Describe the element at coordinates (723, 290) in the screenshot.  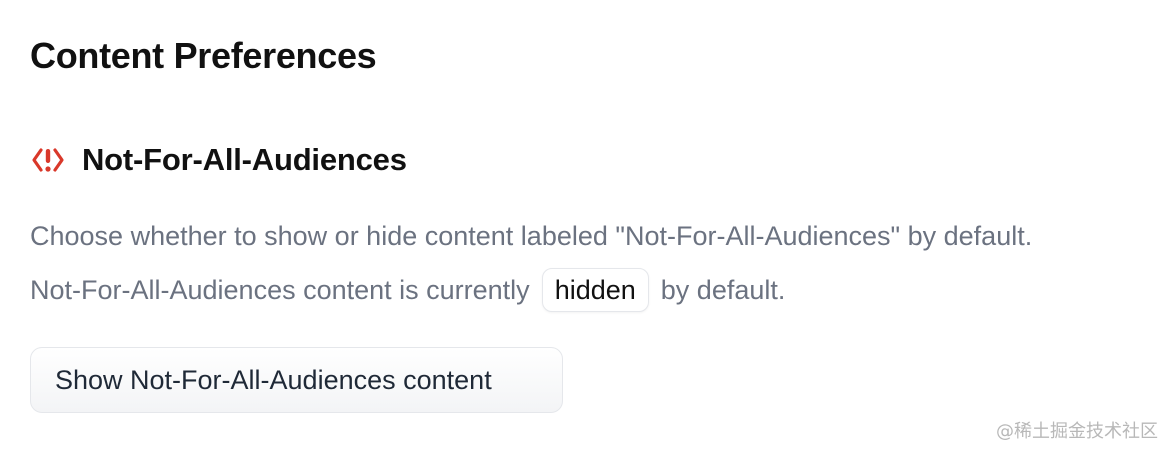
I see `status-suffix: by default.` at that location.